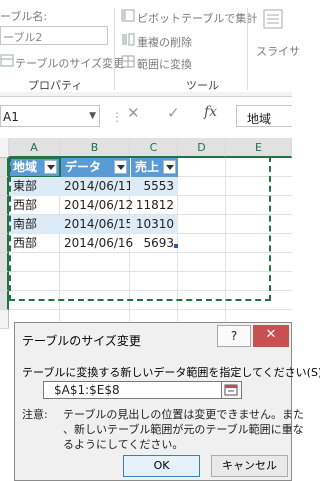 This screenshot has width=320, height=481. I want to click on table-cell: 2014/06/12, so click(96, 205).